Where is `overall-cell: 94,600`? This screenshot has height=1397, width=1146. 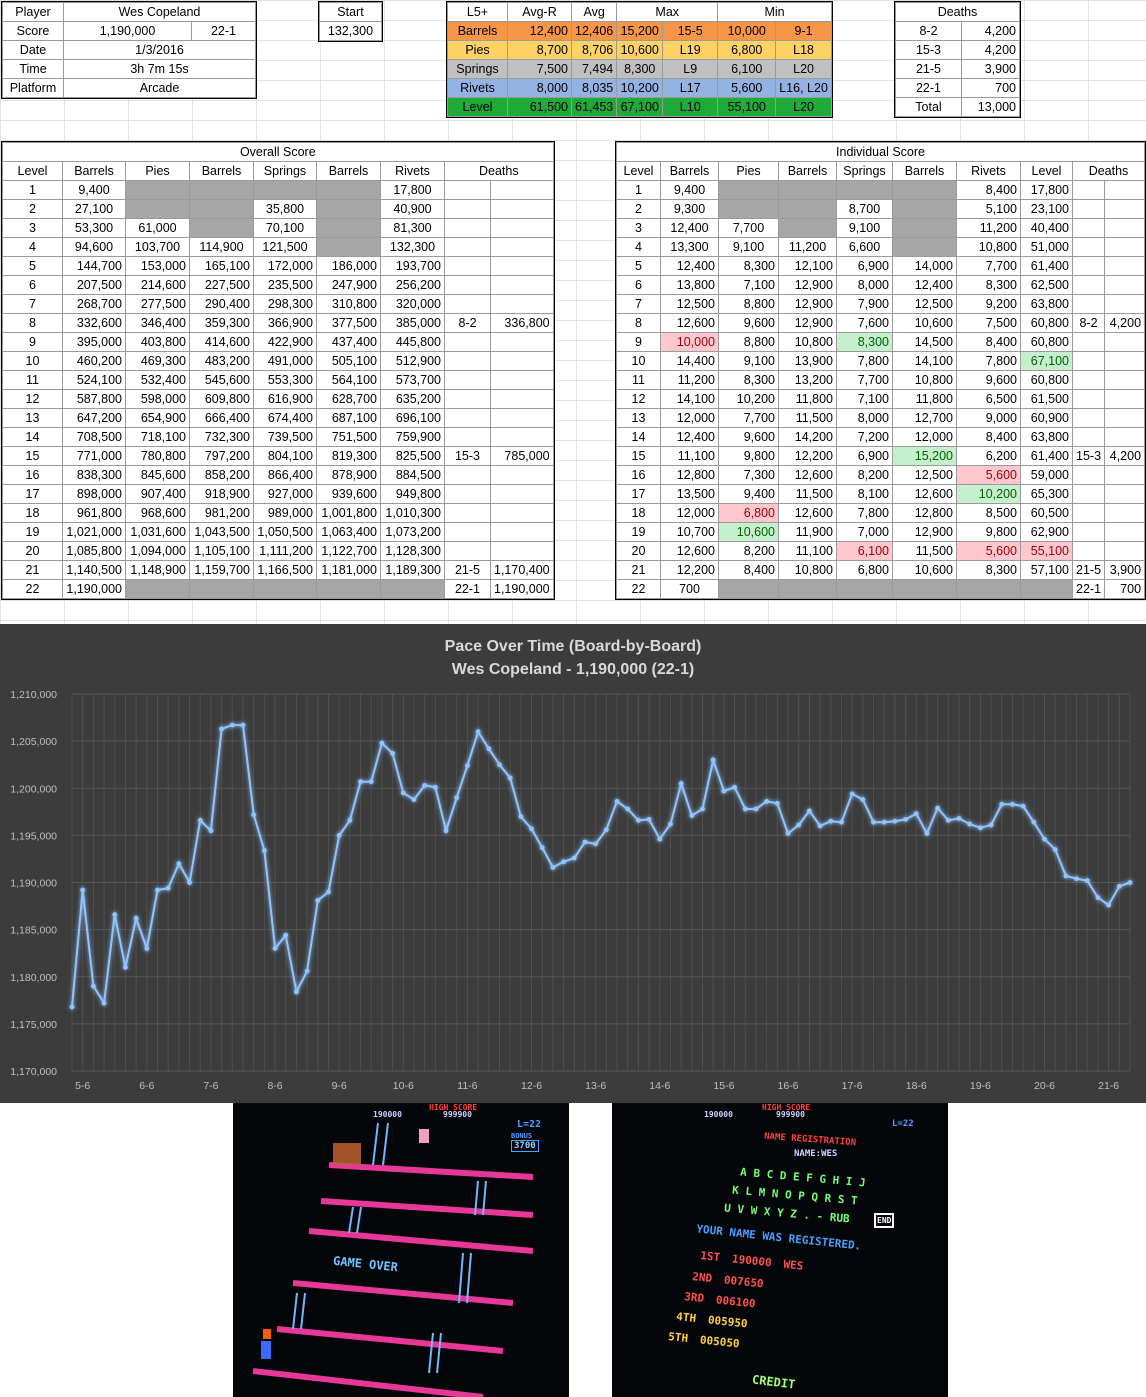 overall-cell: 94,600 is located at coordinates (94, 247).